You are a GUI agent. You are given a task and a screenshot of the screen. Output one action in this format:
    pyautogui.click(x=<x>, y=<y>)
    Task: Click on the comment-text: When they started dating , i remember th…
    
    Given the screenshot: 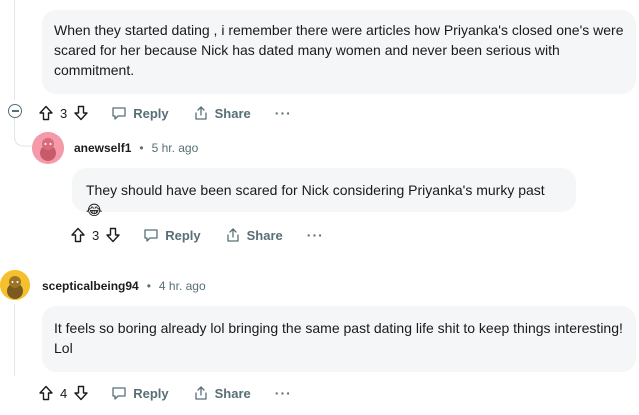 What is the action you would take?
    pyautogui.click(x=339, y=50)
    